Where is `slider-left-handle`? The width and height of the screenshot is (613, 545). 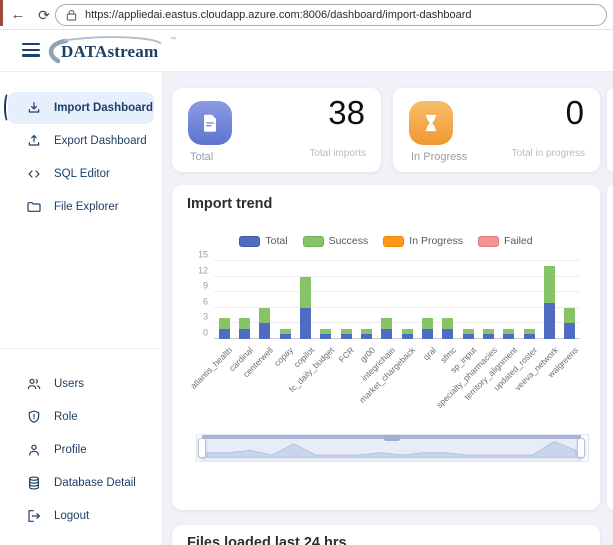 slider-left-handle is located at coordinates (202, 448).